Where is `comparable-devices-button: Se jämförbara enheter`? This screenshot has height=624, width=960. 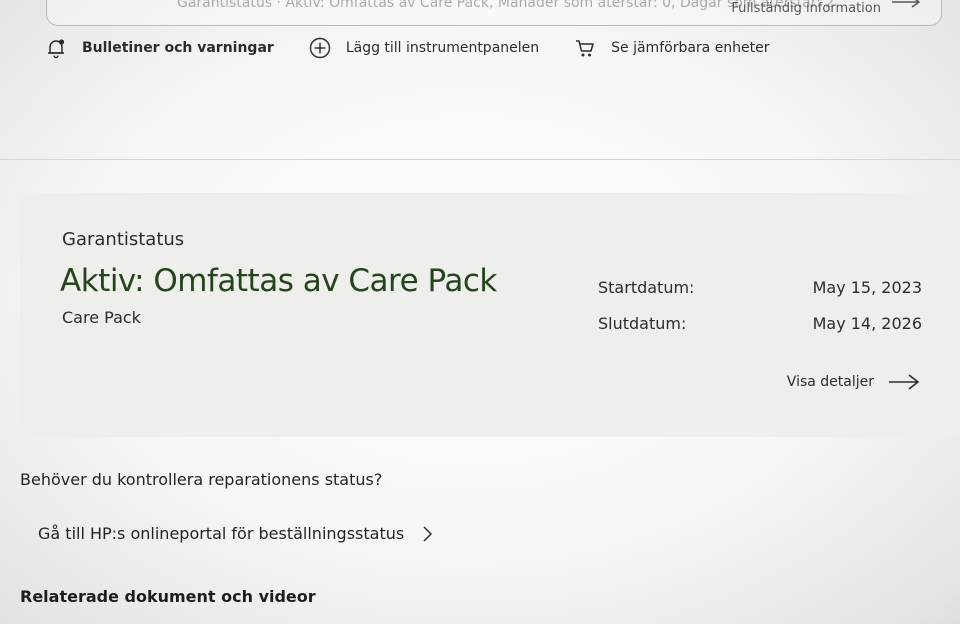 comparable-devices-button: Se jämförbara enheter is located at coordinates (671, 48).